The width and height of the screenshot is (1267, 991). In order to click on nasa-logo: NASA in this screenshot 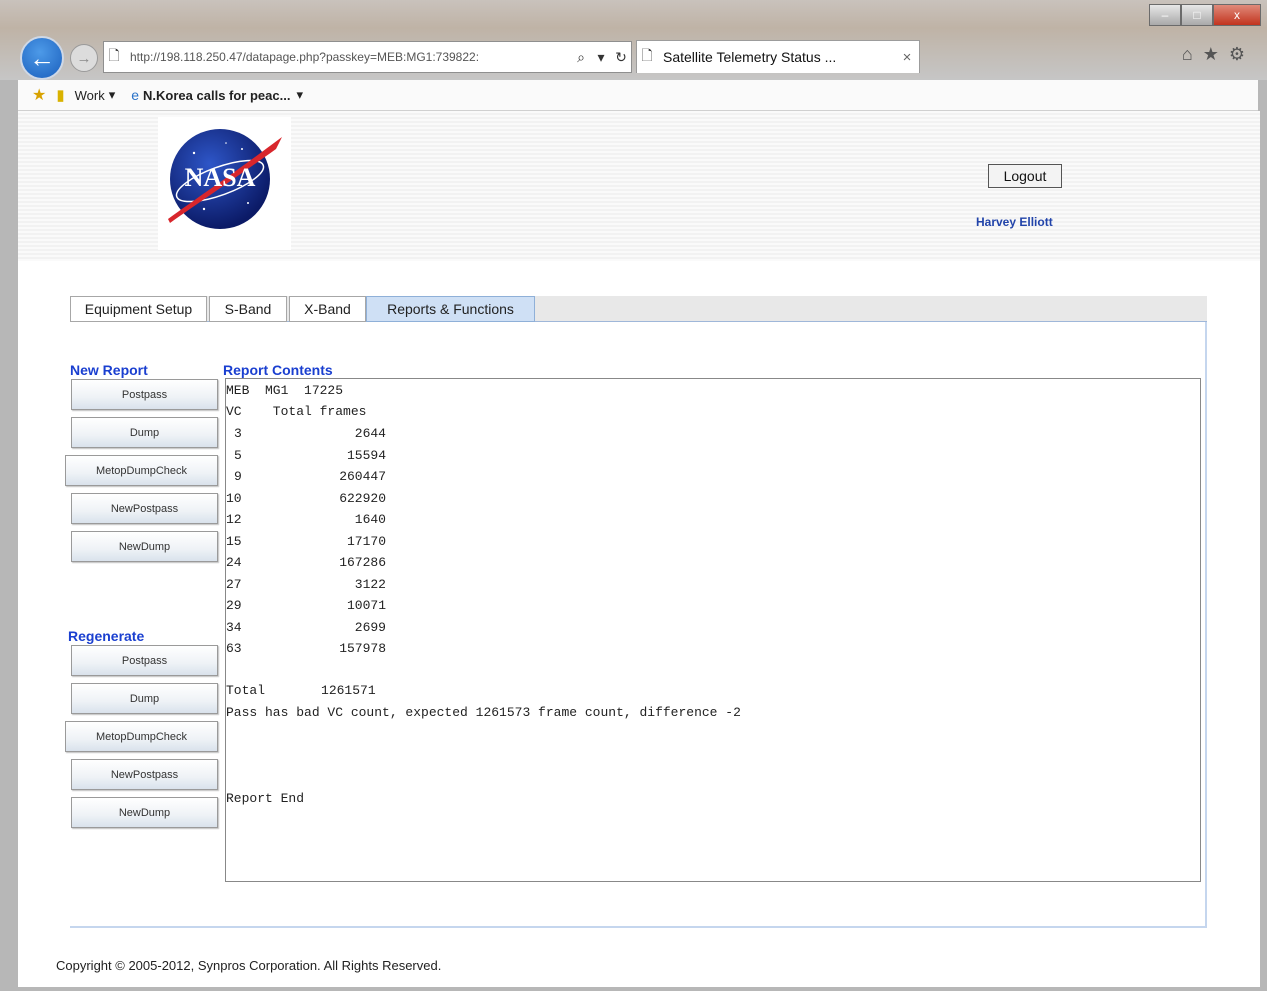, I will do `click(224, 183)`.